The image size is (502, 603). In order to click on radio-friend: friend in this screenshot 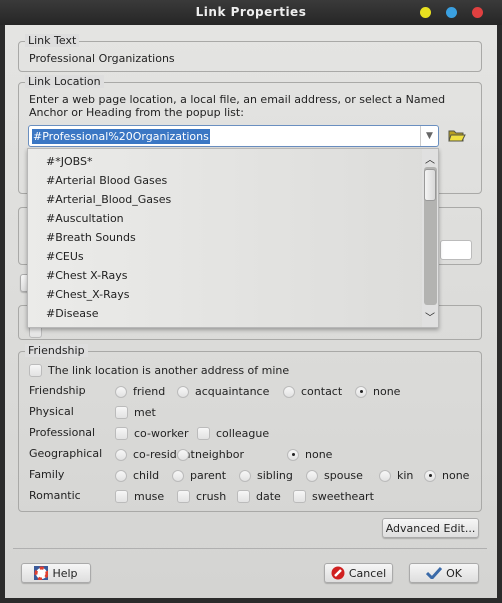, I will do `click(140, 391)`.